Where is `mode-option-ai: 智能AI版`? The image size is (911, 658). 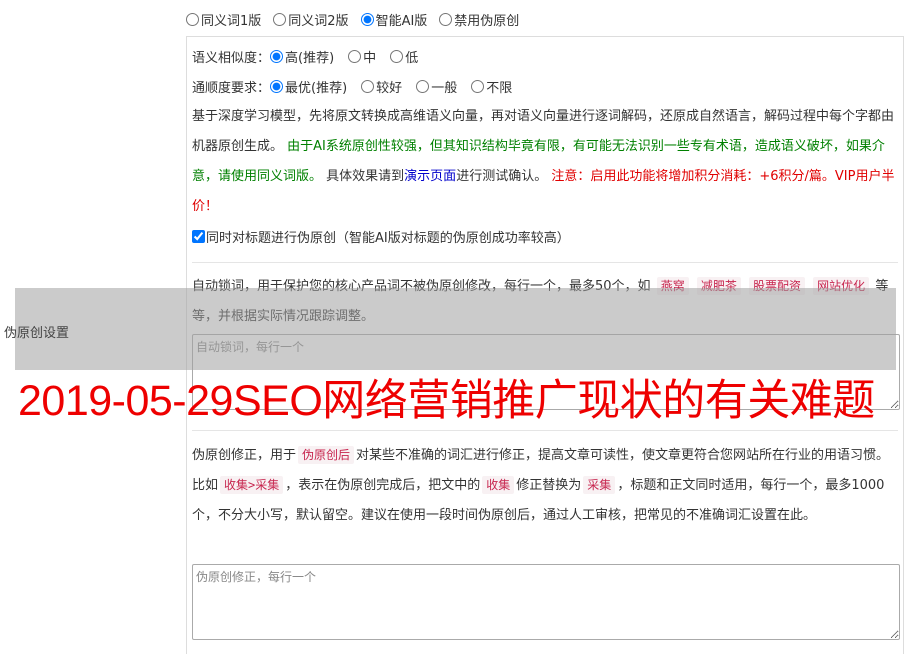
mode-option-ai: 智能AI版 is located at coordinates (394, 19).